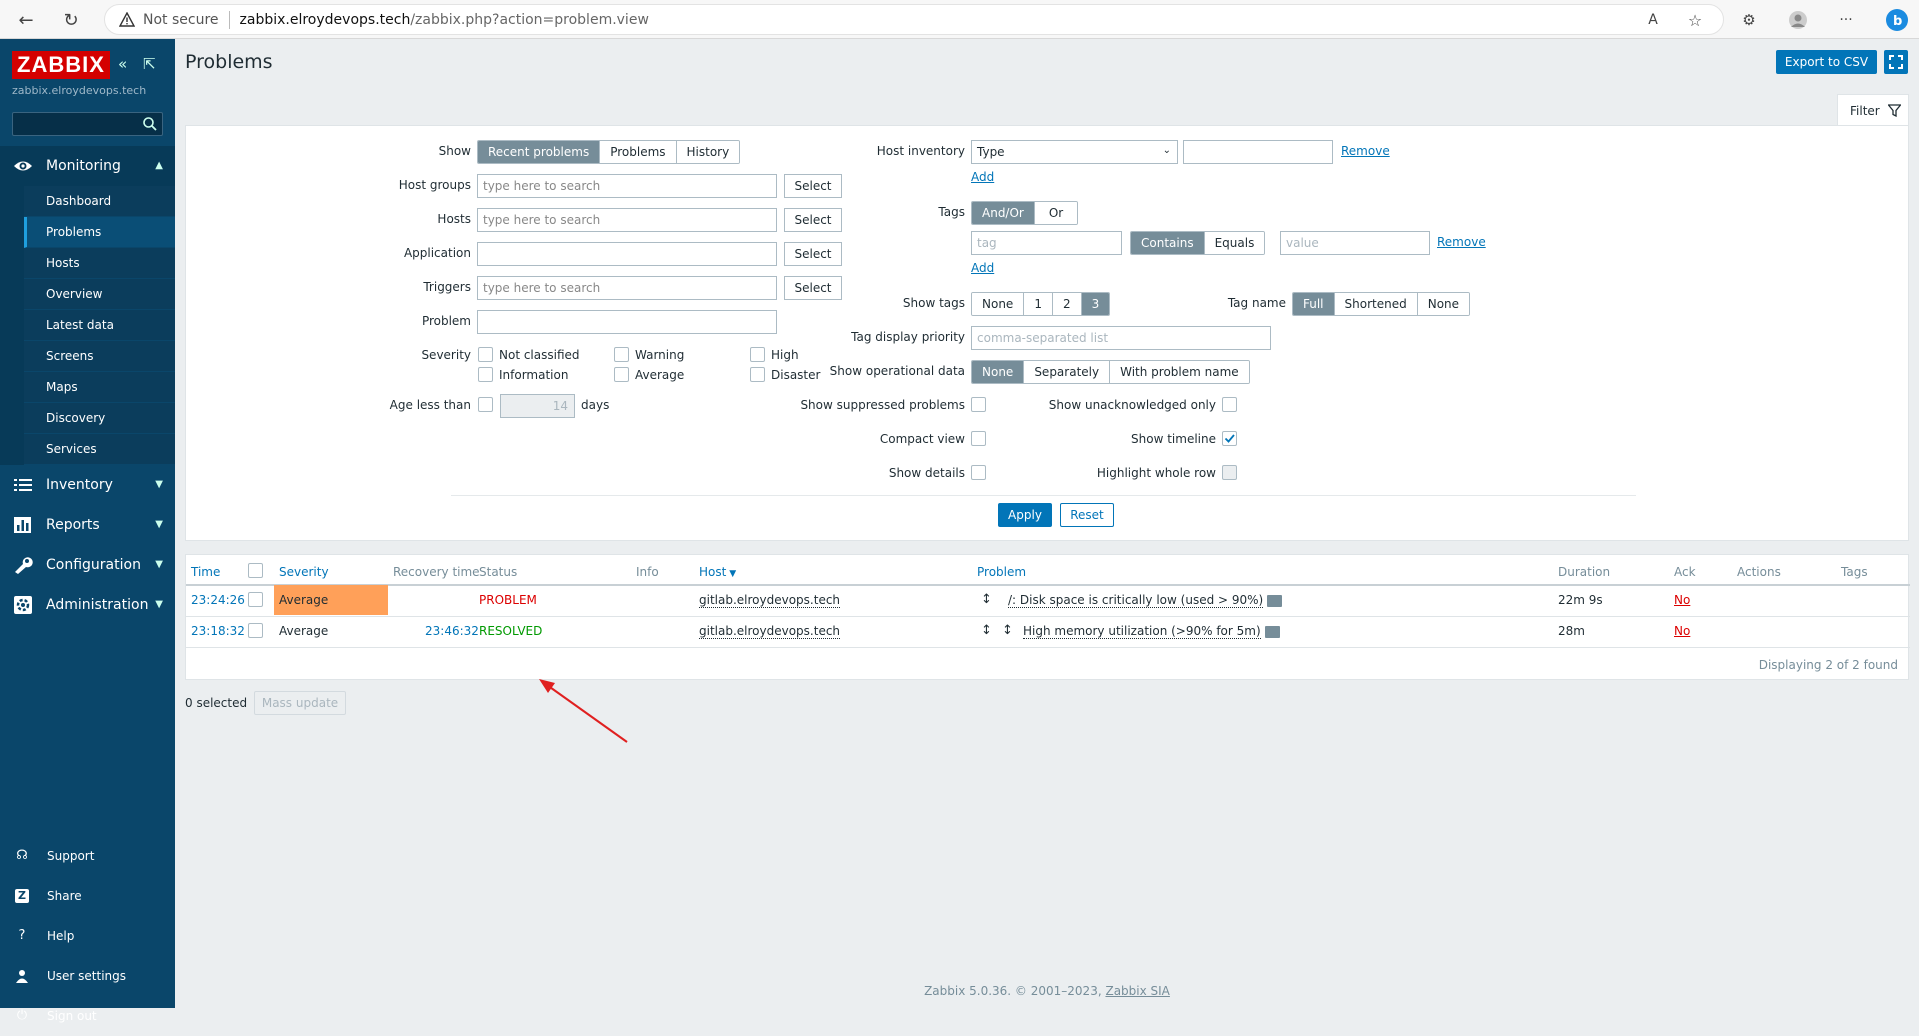 The width and height of the screenshot is (1919, 1036). What do you see at coordinates (1873, 110) in the screenshot?
I see `tab-filter: Filter` at bounding box center [1873, 110].